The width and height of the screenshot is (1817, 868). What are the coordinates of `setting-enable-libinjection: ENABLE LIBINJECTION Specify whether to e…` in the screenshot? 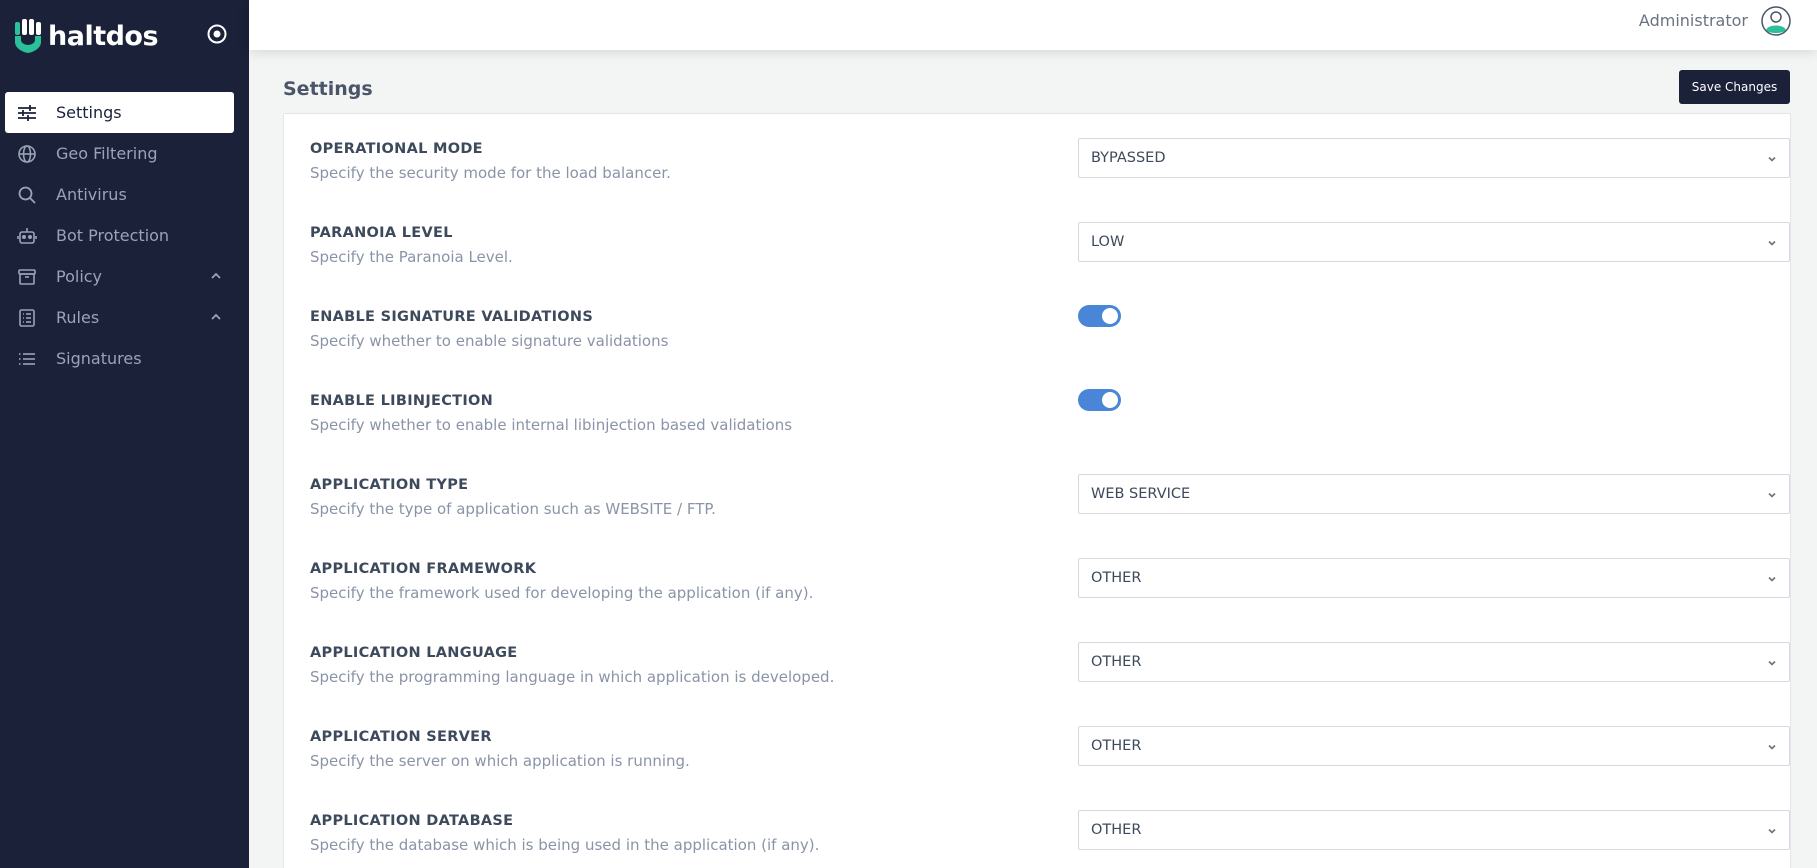 It's located at (1040, 400).